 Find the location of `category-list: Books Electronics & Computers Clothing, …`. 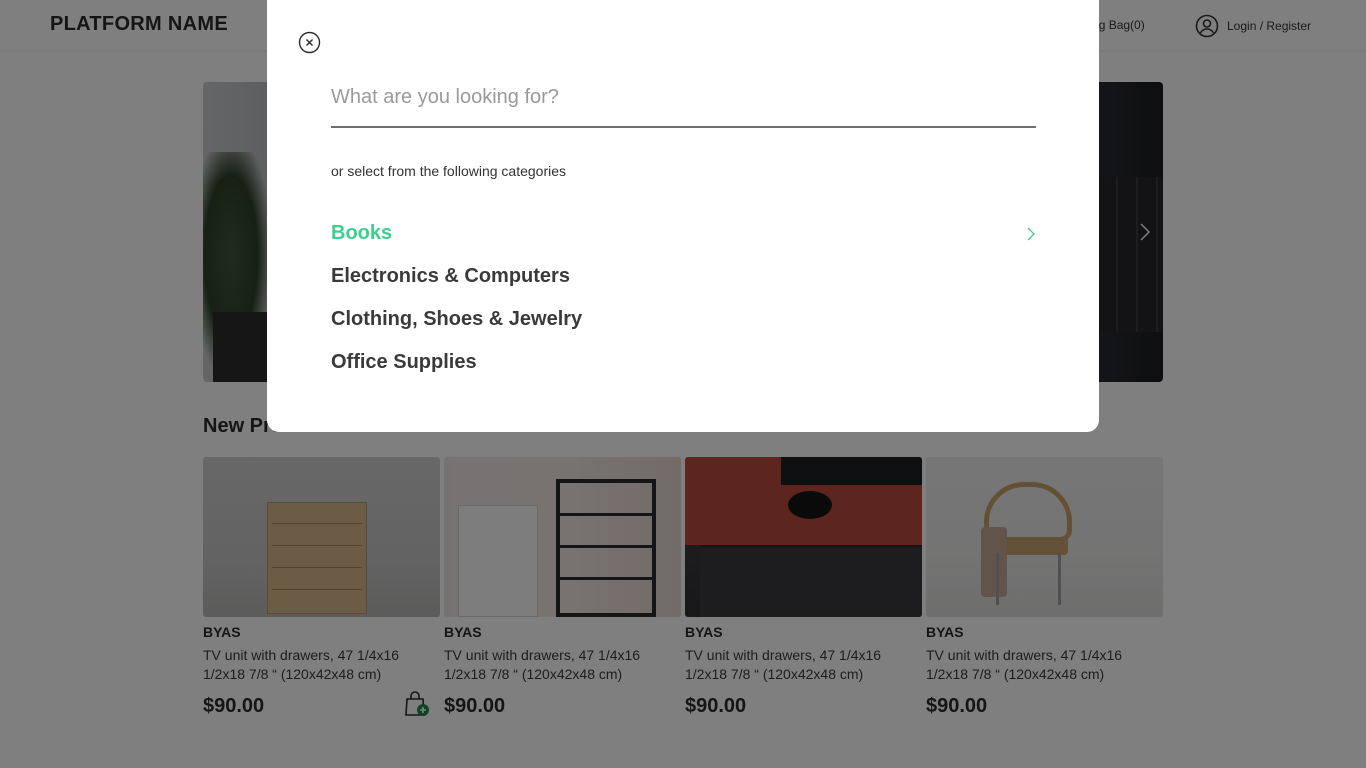

category-list: Books Electronics & Computers Clothing, … is located at coordinates (683, 298).